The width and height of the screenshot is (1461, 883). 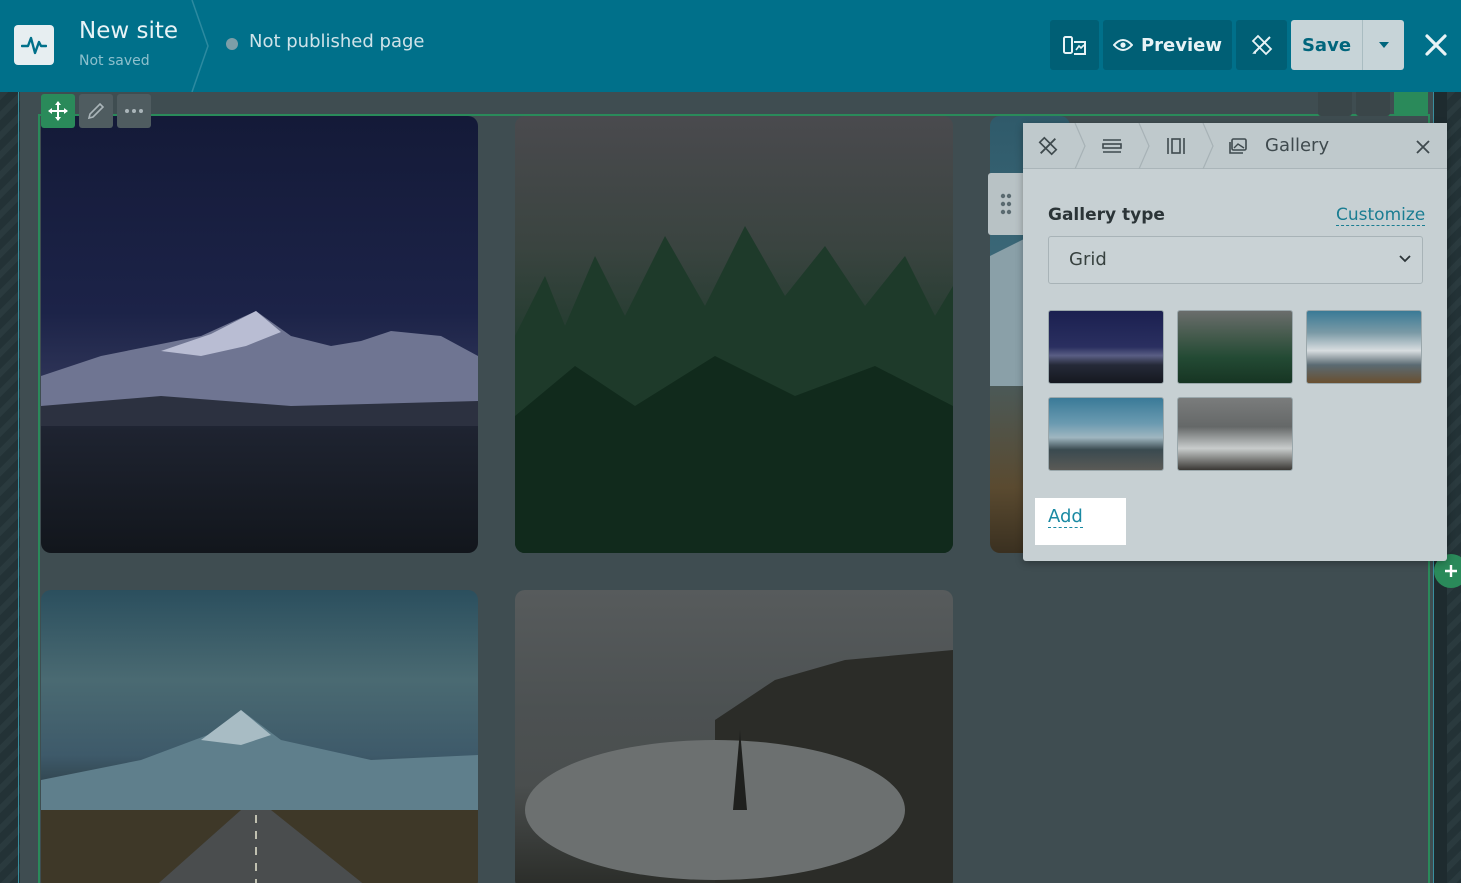 What do you see at coordinates (1235, 434) in the screenshot?
I see `thumbnail-misty-trees` at bounding box center [1235, 434].